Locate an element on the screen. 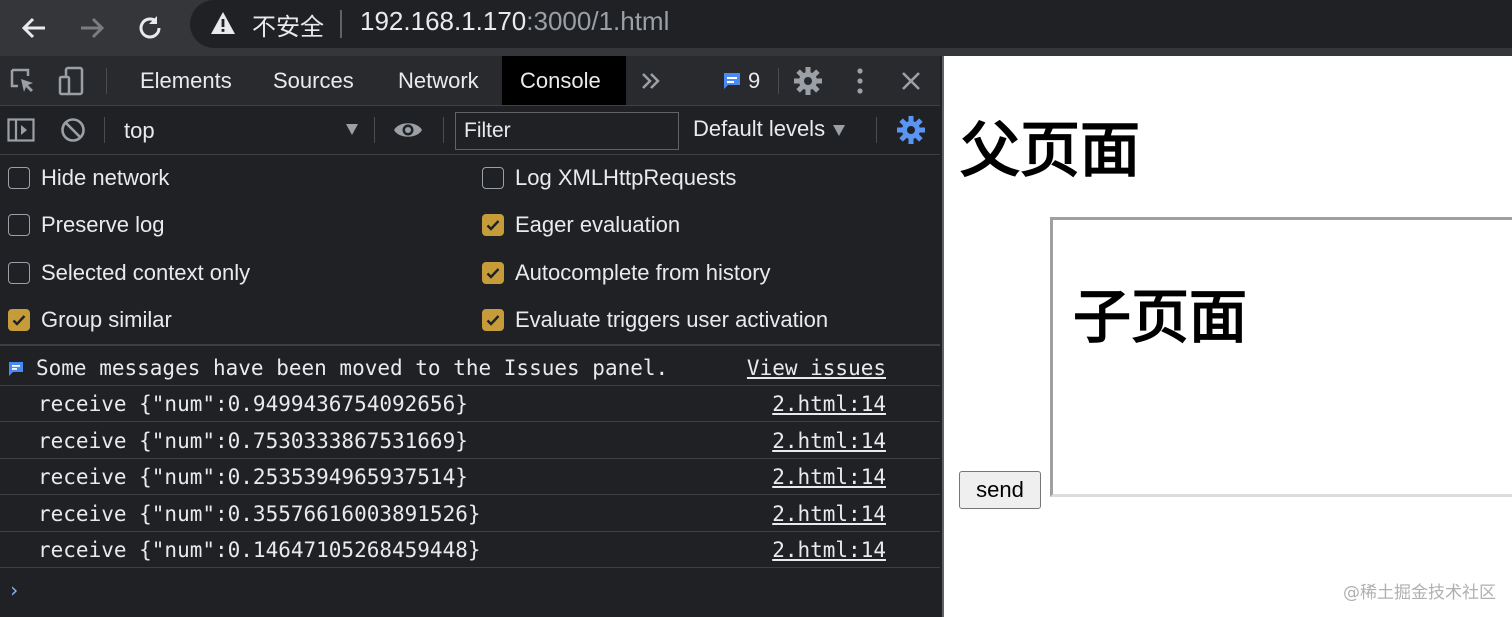 This screenshot has width=1512, height=617. log-text: receive {"num":0.9499436754092656} is located at coordinates (253, 404).